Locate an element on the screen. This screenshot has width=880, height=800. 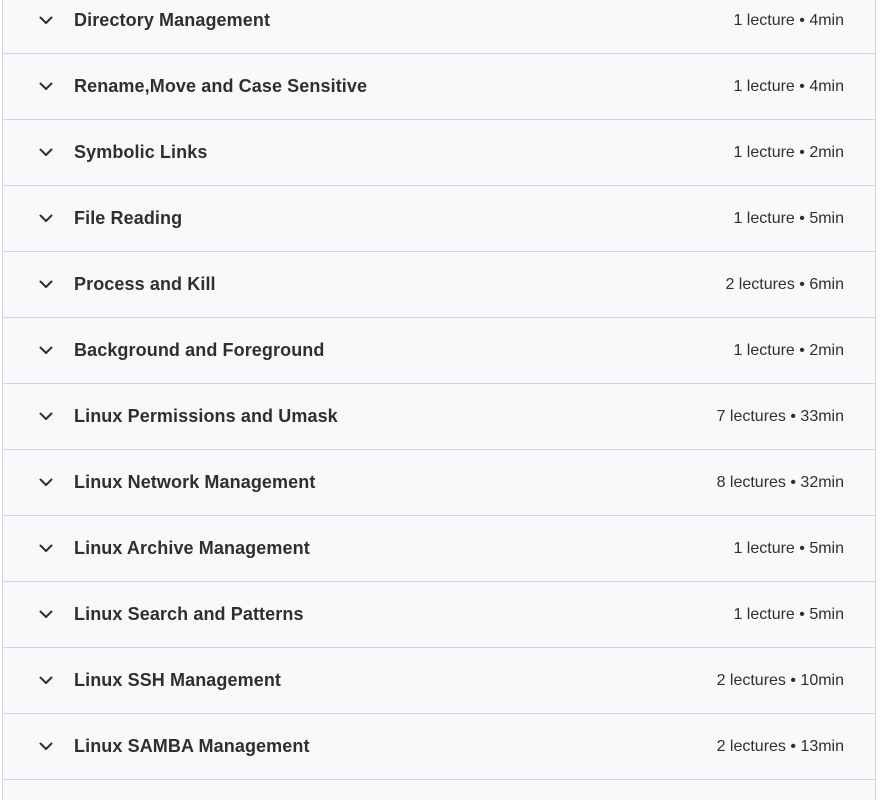
section-process-and-kill: Process and Kill 2 lectures • 6min is located at coordinates (439, 285).